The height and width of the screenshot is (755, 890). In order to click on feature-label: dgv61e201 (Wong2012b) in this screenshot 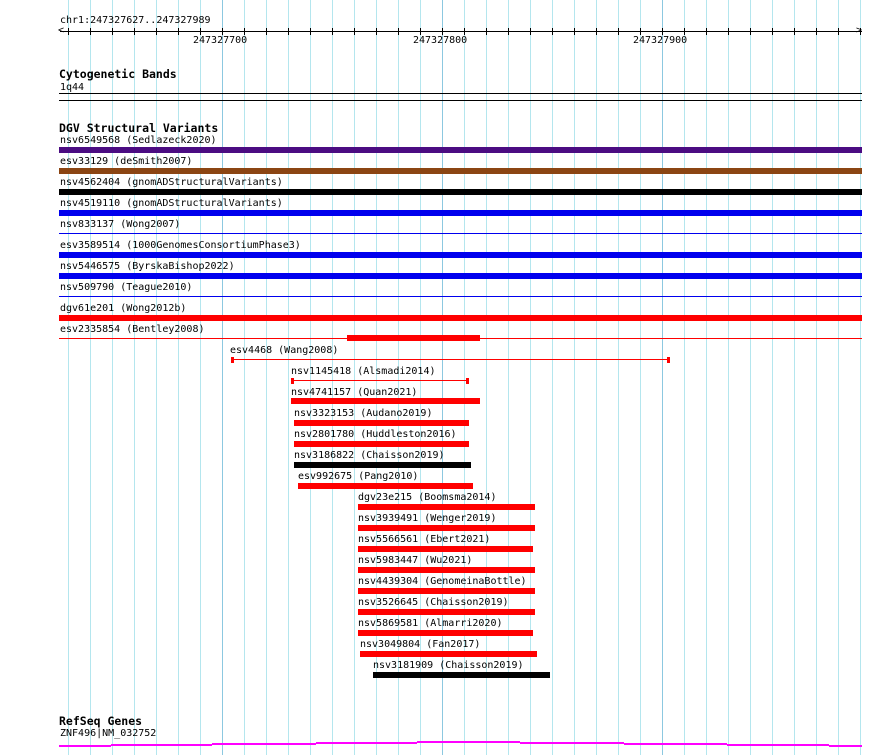, I will do `click(123, 308)`.